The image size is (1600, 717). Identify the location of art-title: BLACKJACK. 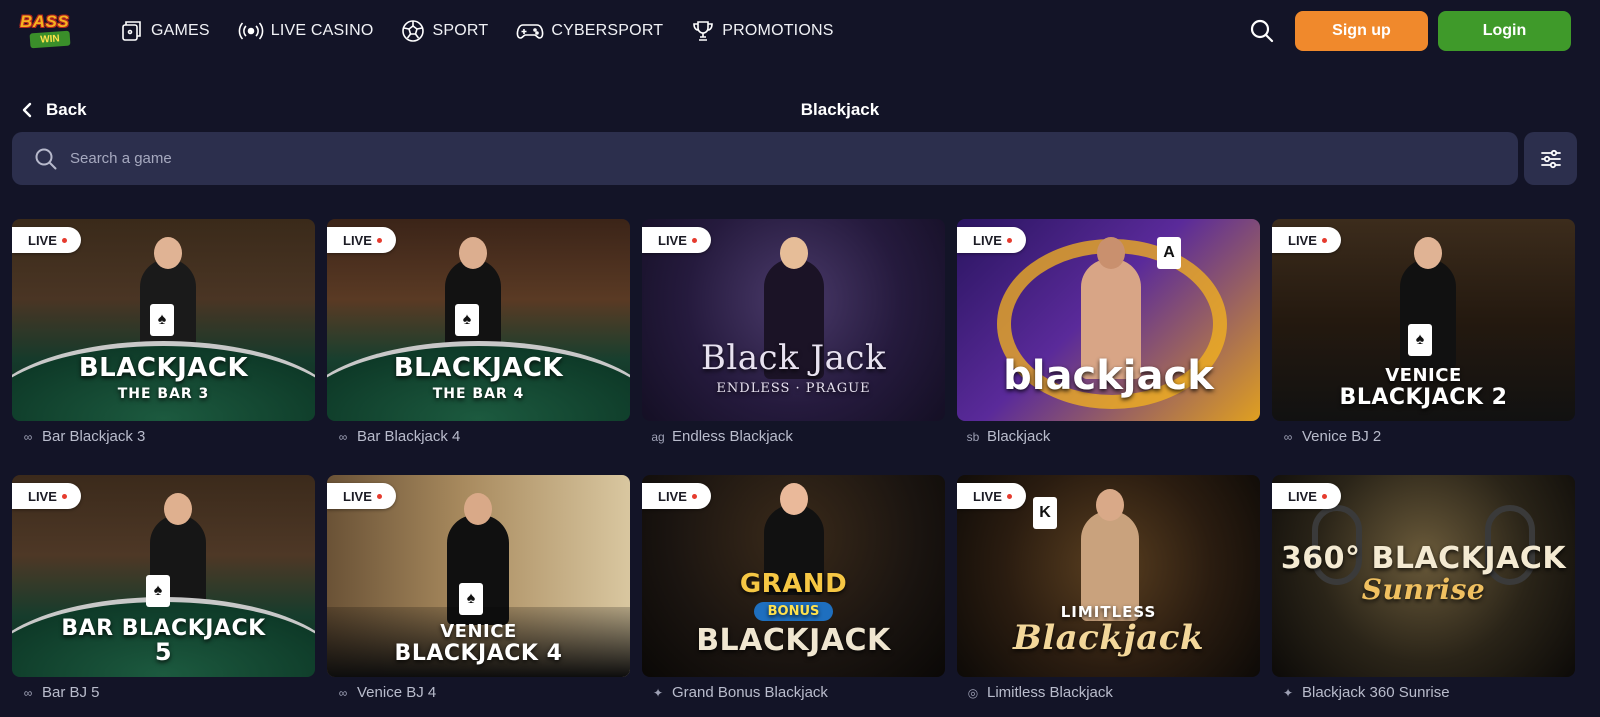
(163, 368).